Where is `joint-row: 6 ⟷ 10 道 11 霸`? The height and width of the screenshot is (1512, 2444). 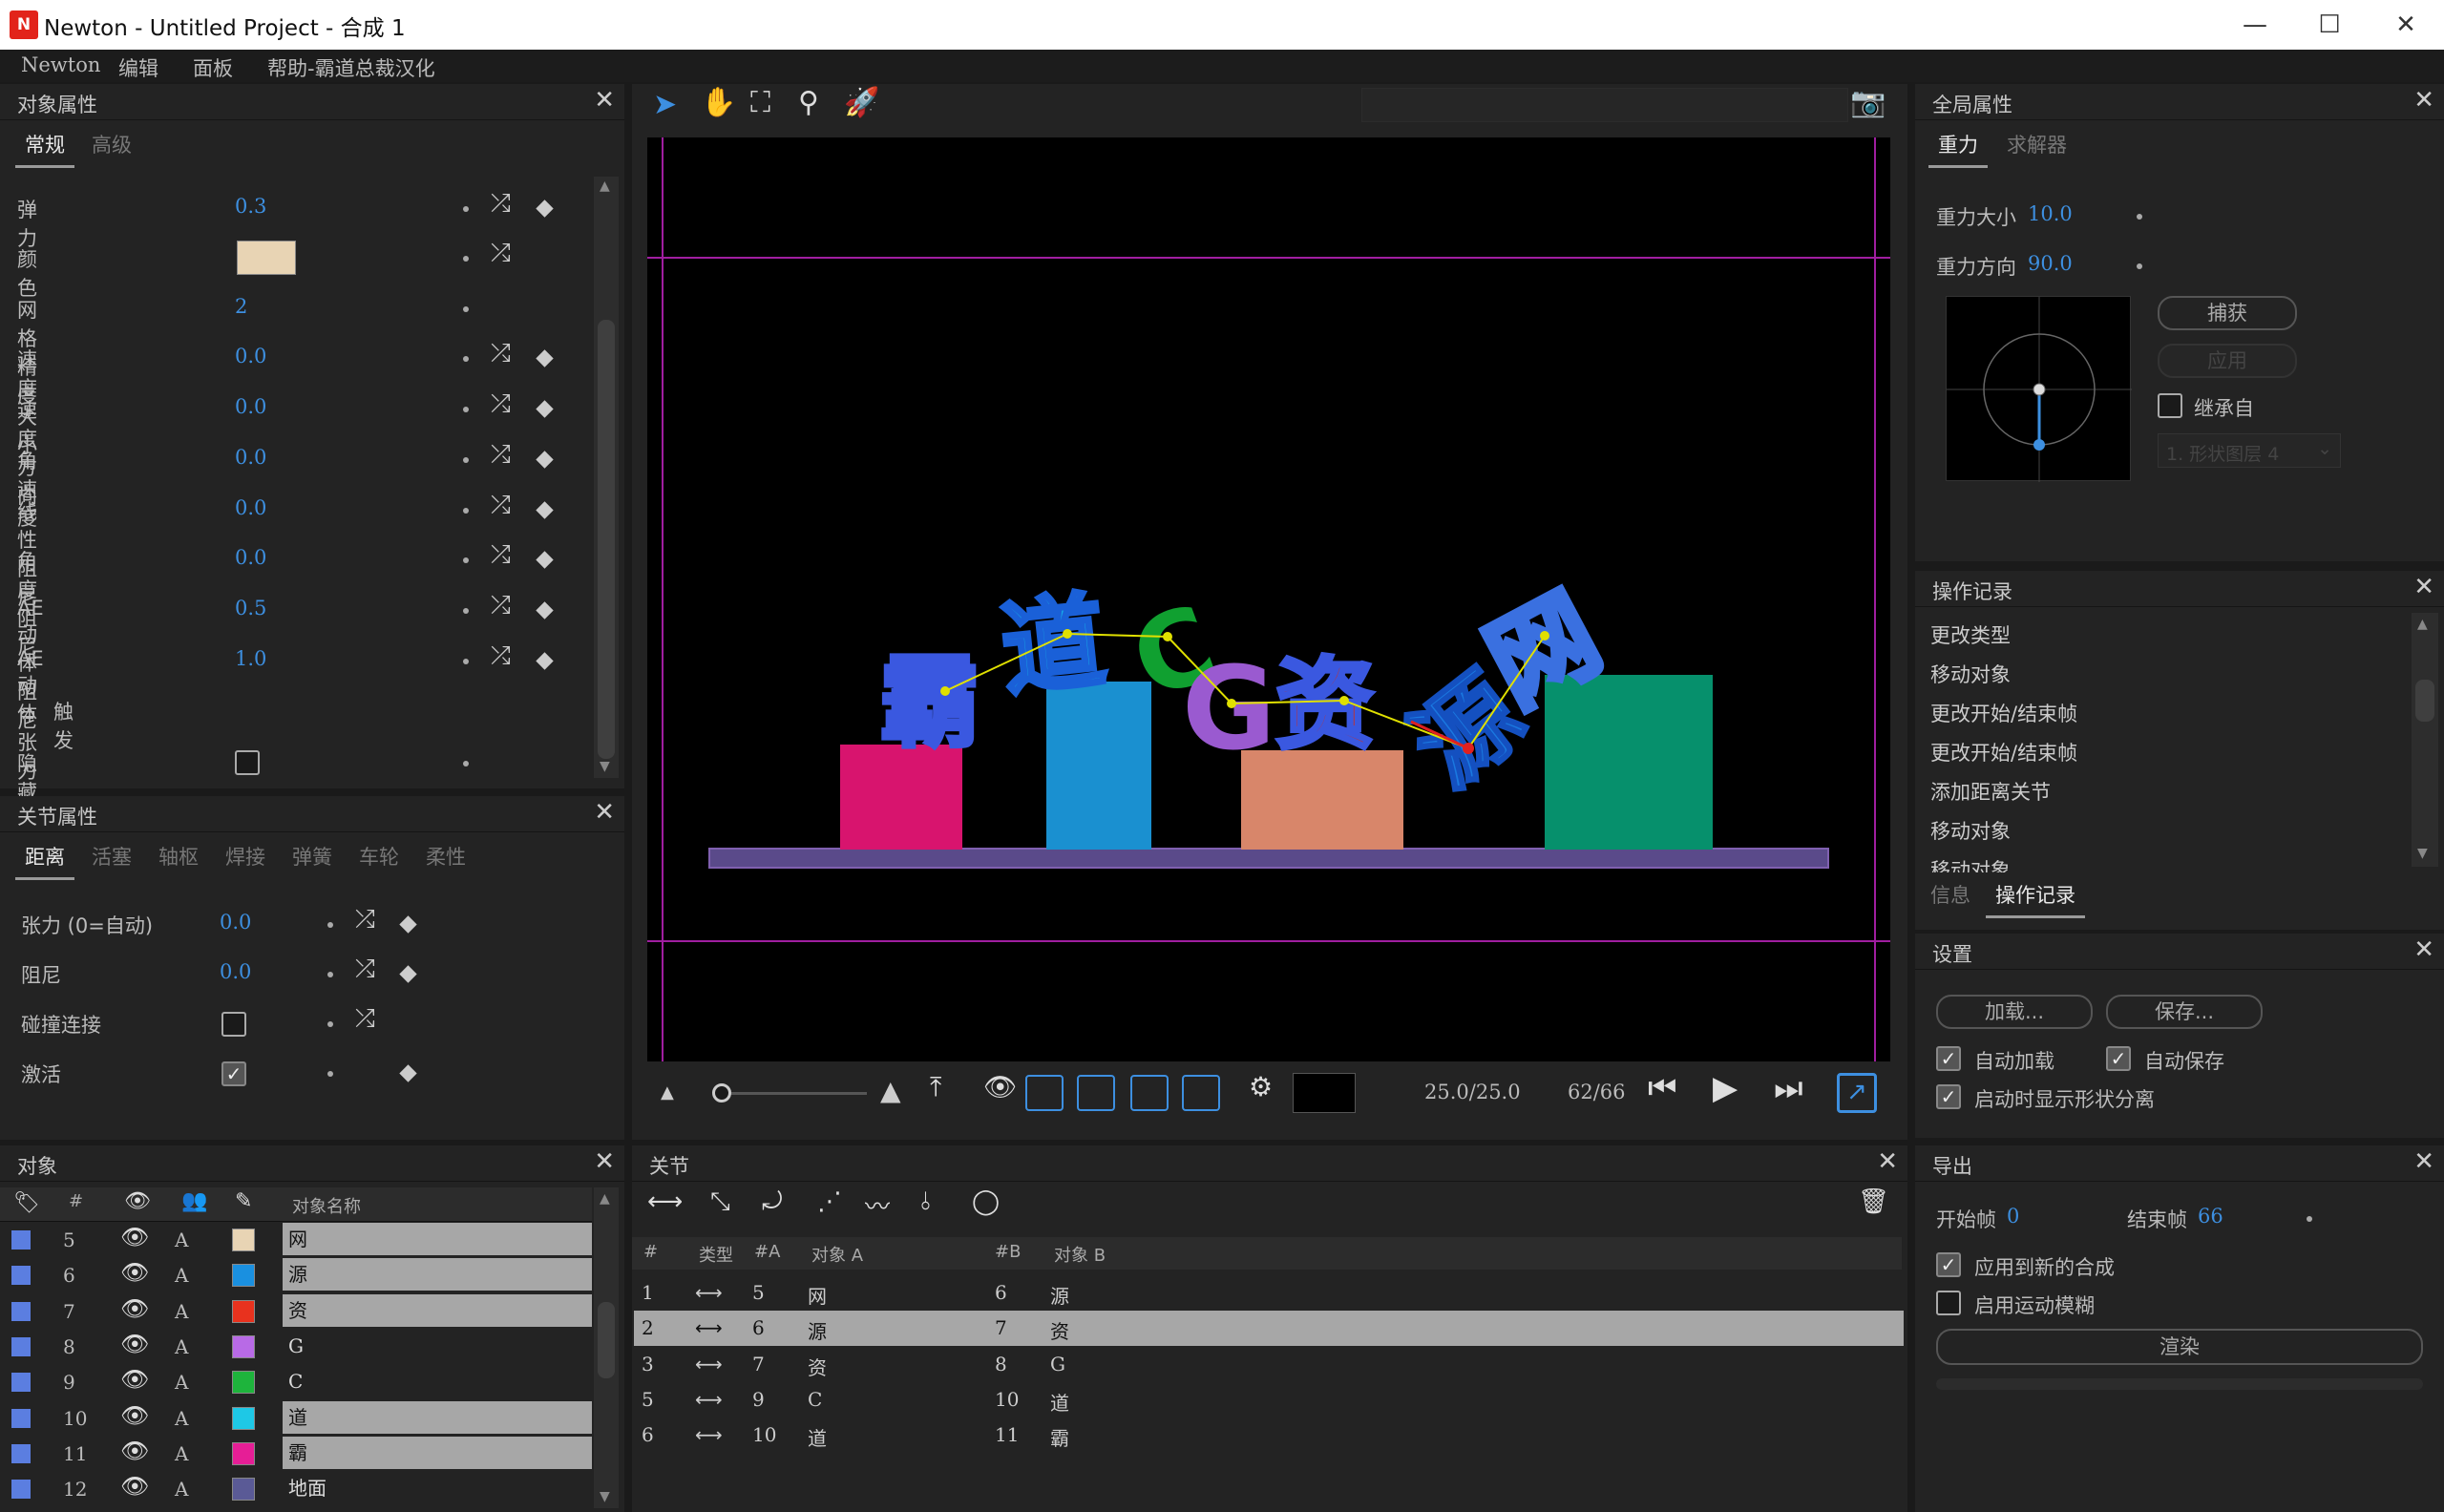
joint-row: 6 ⟷ 10 道 11 霸 is located at coordinates (1269, 1435).